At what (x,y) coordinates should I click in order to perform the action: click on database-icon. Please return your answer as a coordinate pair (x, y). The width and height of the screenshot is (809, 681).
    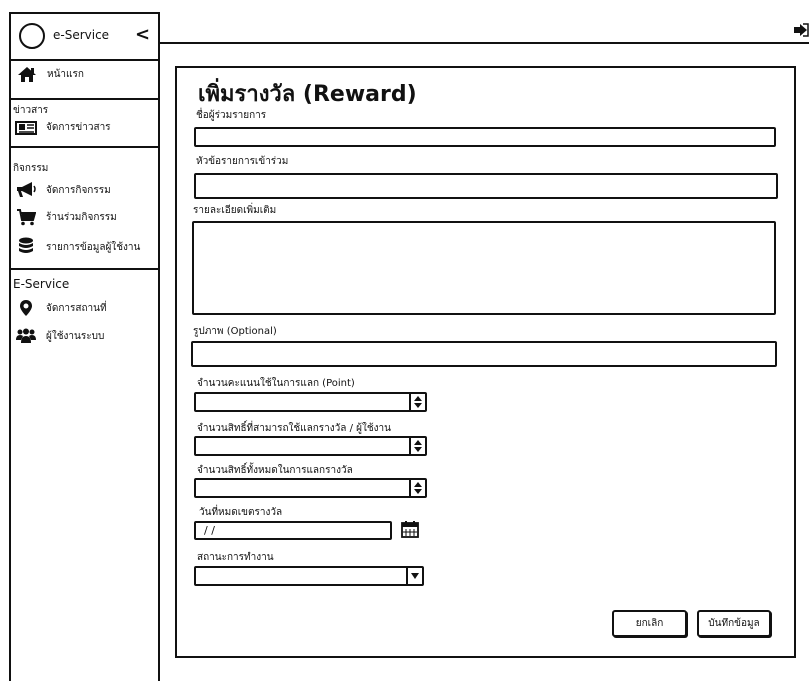
    Looking at the image, I should click on (26, 247).